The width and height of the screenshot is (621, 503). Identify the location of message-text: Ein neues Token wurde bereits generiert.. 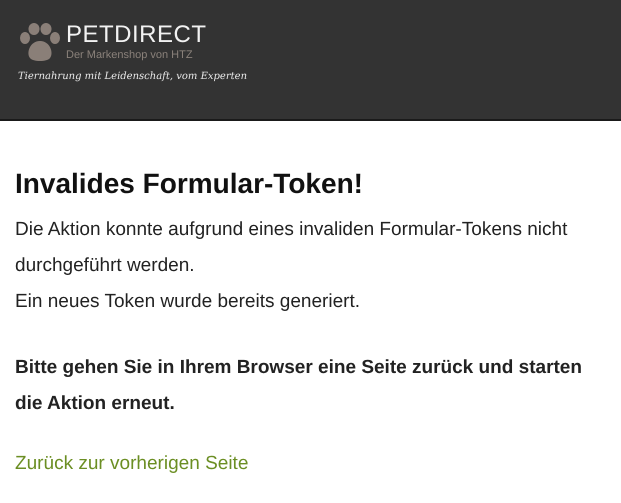
(188, 302).